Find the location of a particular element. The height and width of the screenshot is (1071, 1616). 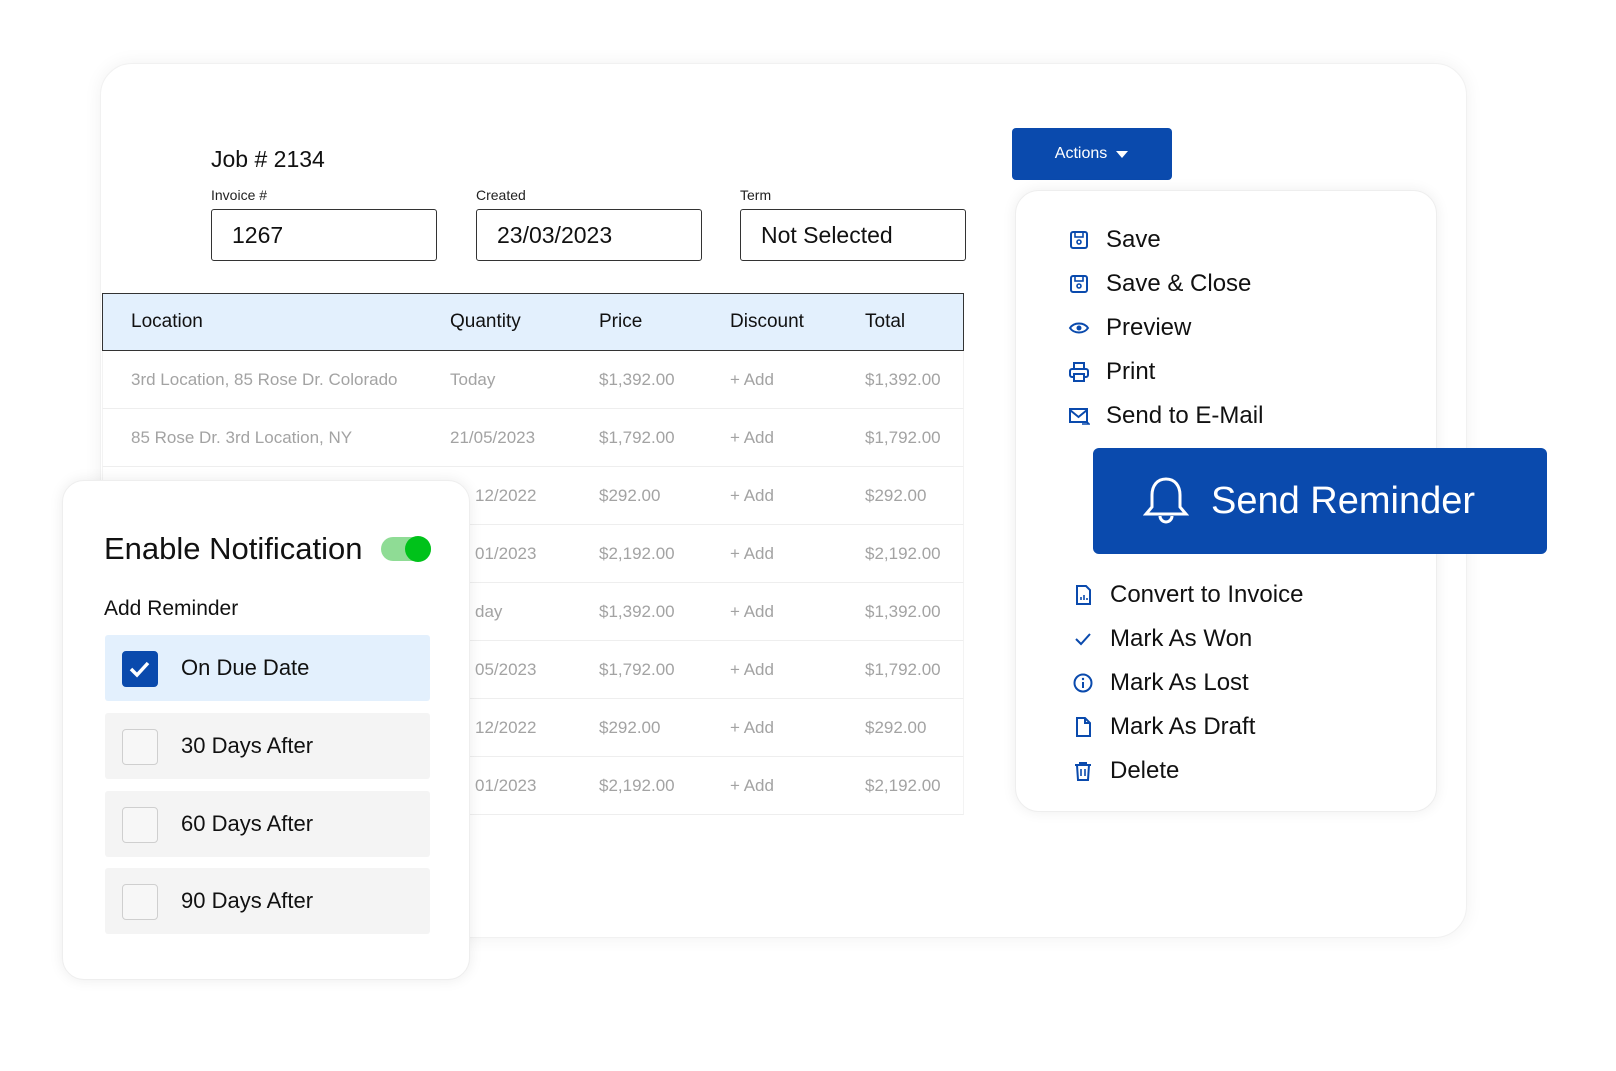

notification-toggle is located at coordinates (406, 549).